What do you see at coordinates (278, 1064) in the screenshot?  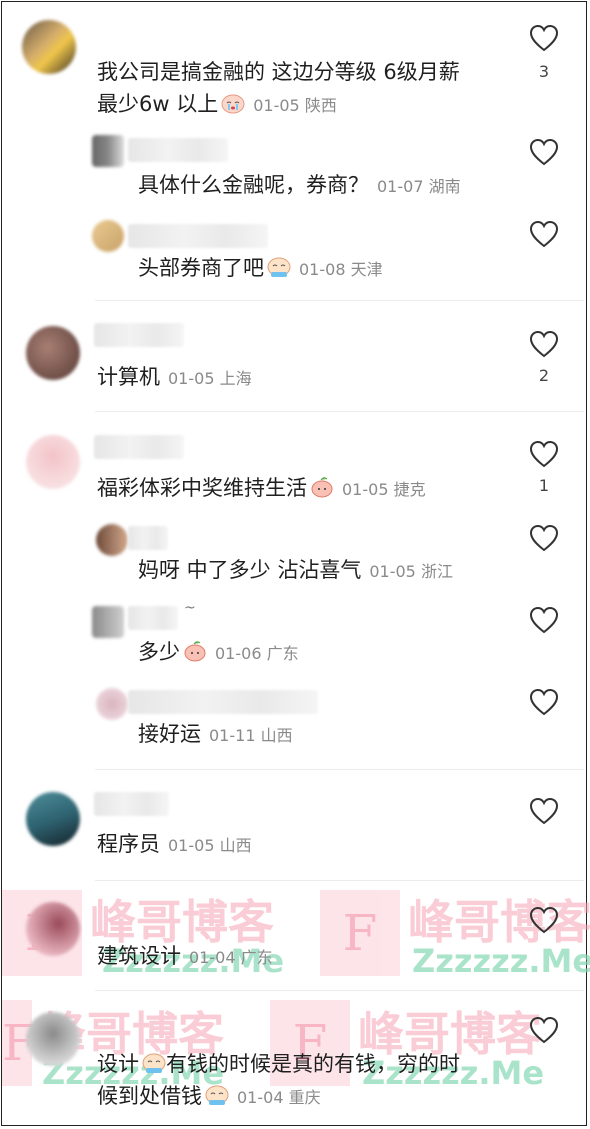 I see `comment-text: 设计 有钱的时候是真的有钱，穷的时` at bounding box center [278, 1064].